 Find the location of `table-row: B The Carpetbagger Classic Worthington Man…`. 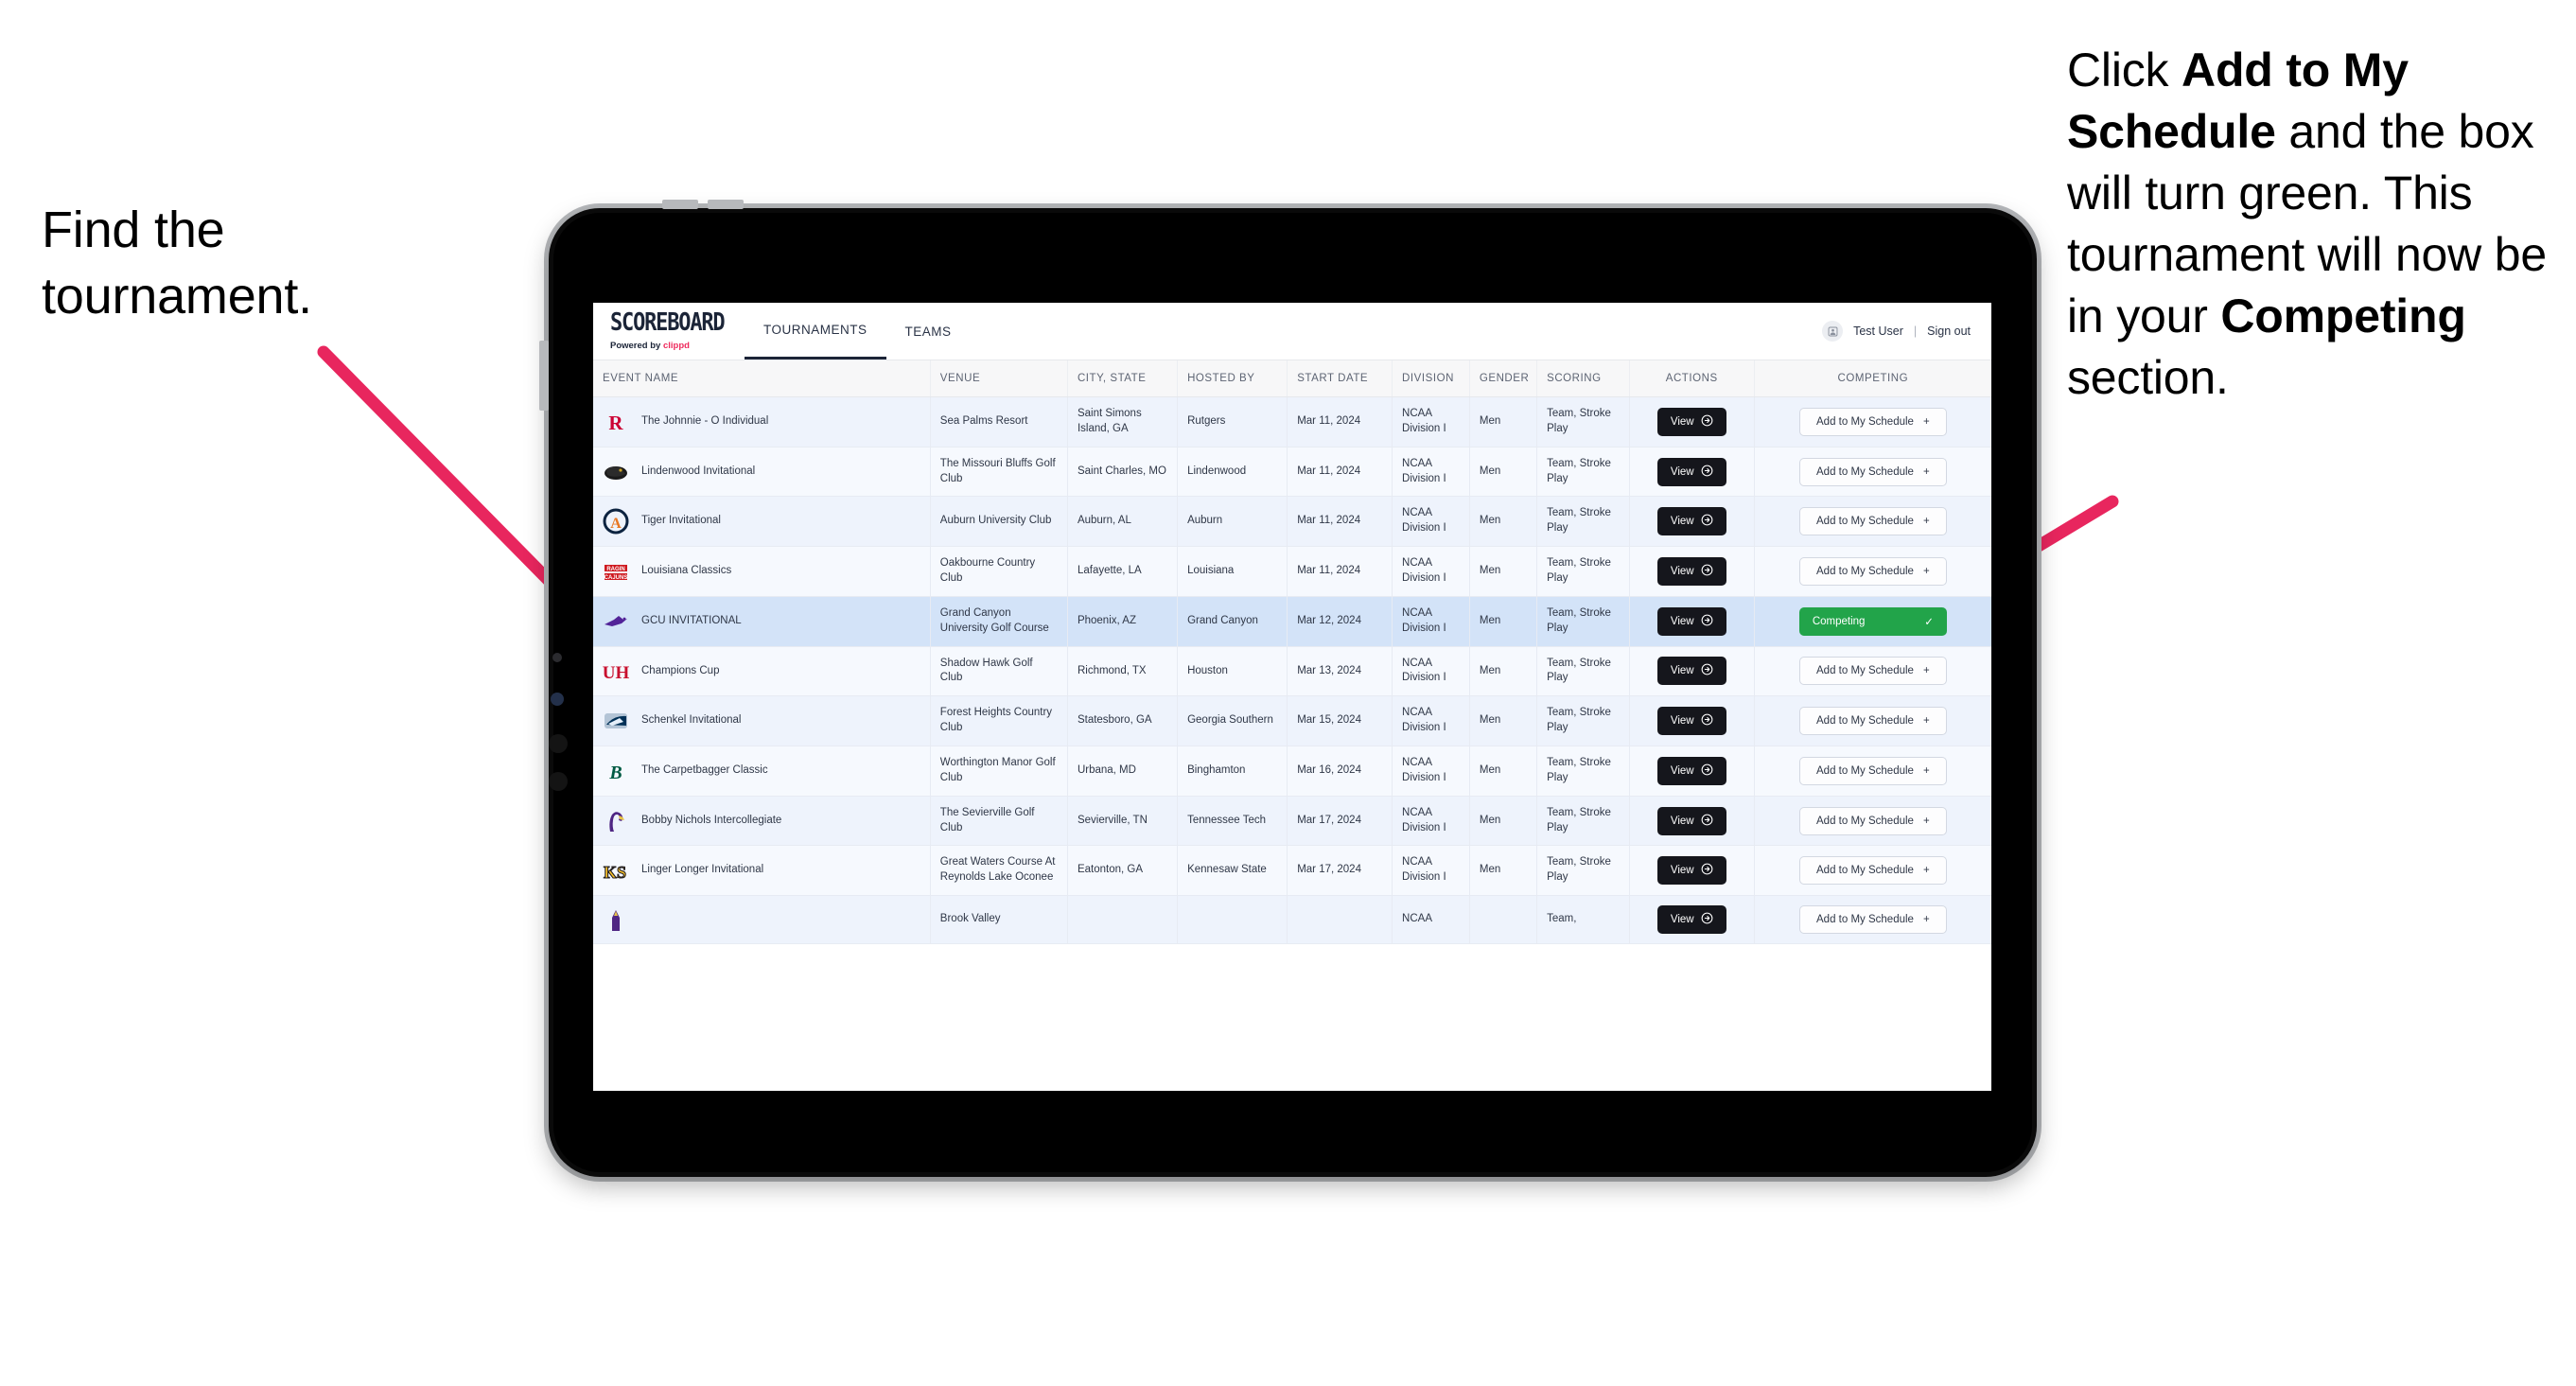

table-row: B The Carpetbagger Classic Worthington Man… is located at coordinates (1292, 771).